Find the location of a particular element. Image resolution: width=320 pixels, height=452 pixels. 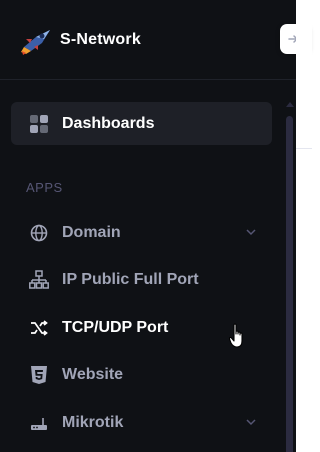

html5-icon is located at coordinates (39, 375).